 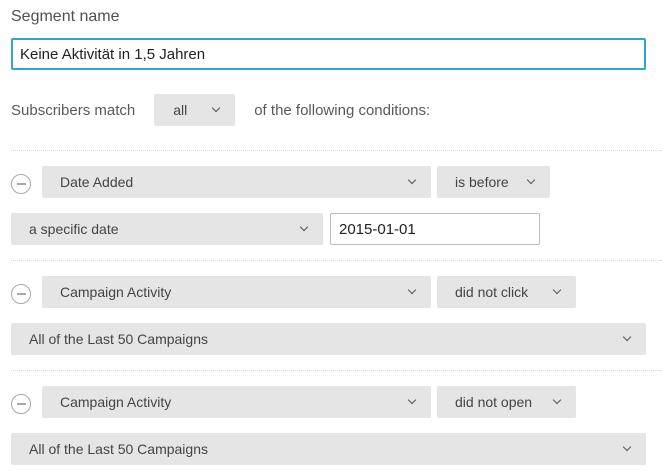 I want to click on date-mode-select: a specific date, so click(x=167, y=229).